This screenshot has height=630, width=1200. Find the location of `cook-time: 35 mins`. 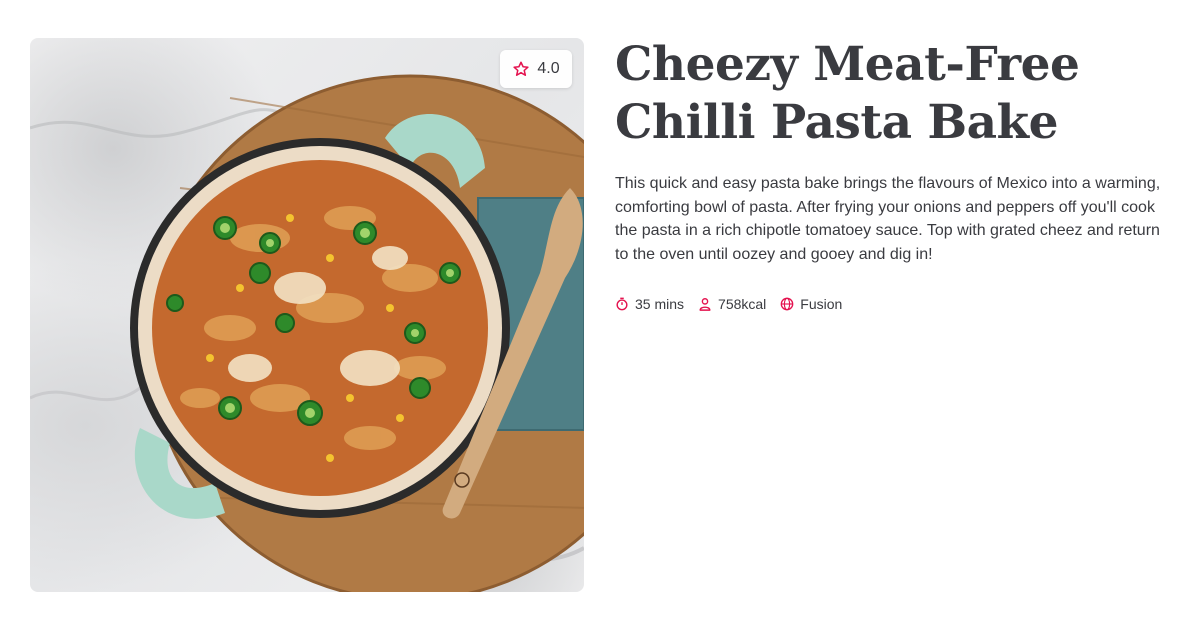

cook-time: 35 mins is located at coordinates (649, 304).